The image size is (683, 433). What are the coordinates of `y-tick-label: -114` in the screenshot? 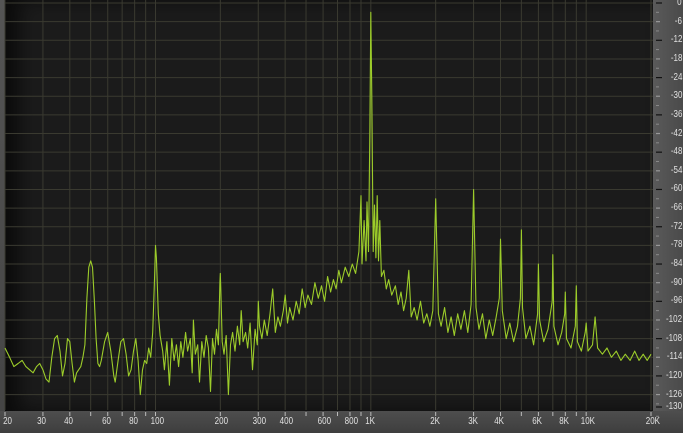 It's located at (674, 357).